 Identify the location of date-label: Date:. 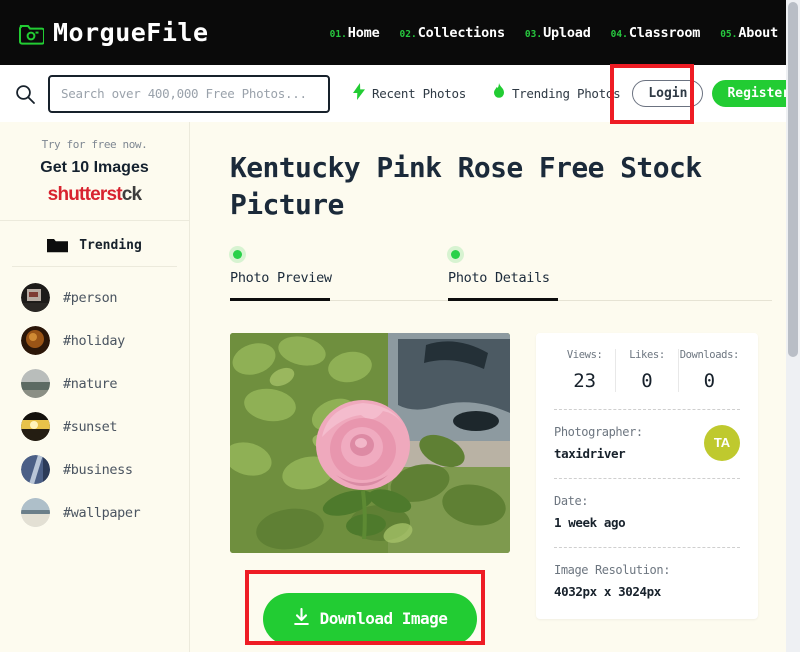
(571, 500).